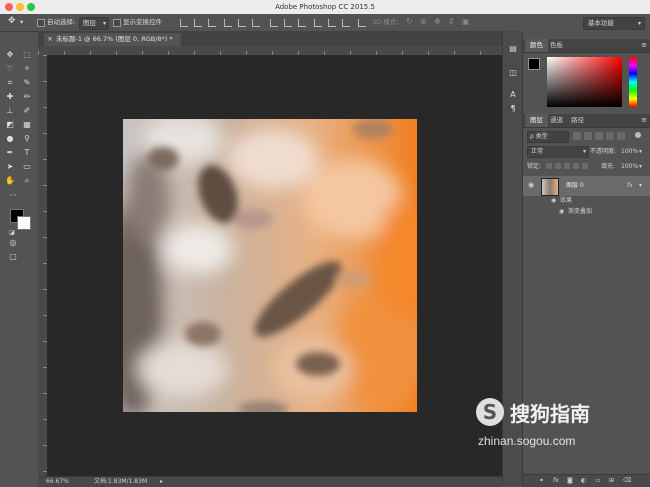 The height and width of the screenshot is (487, 650). I want to click on workspace-dropdown: 基本功能 ▾, so click(614, 23).